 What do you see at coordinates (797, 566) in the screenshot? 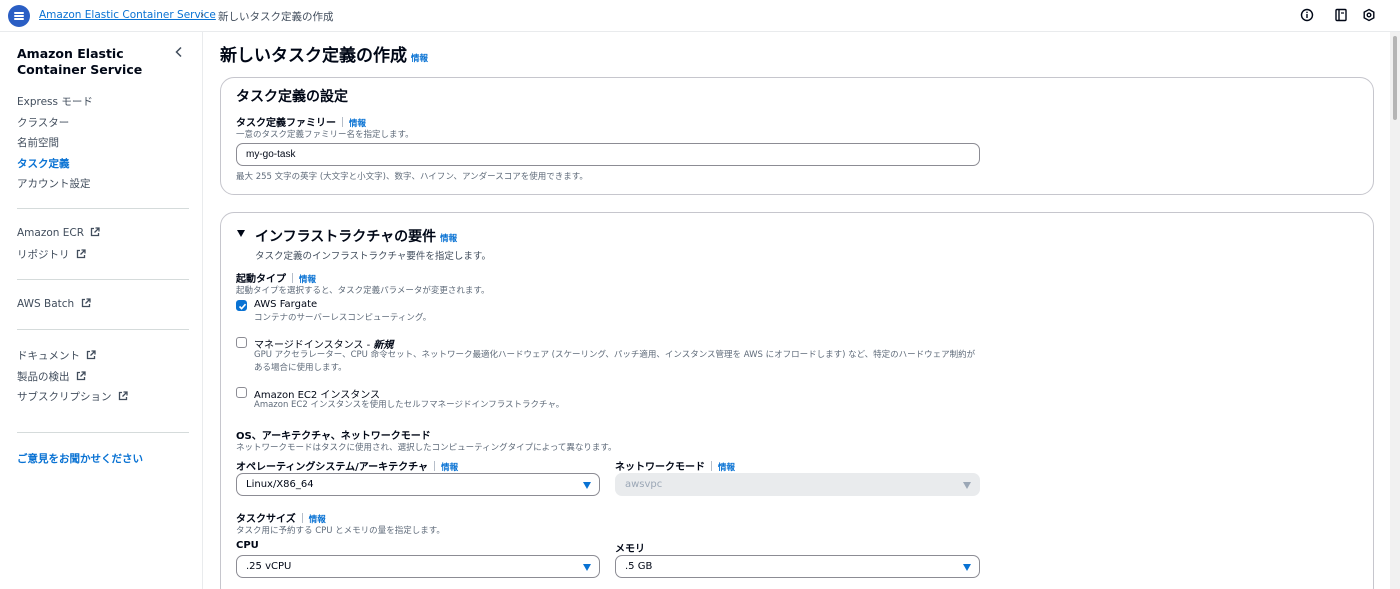
I see `memory-select: .5 GB` at bounding box center [797, 566].